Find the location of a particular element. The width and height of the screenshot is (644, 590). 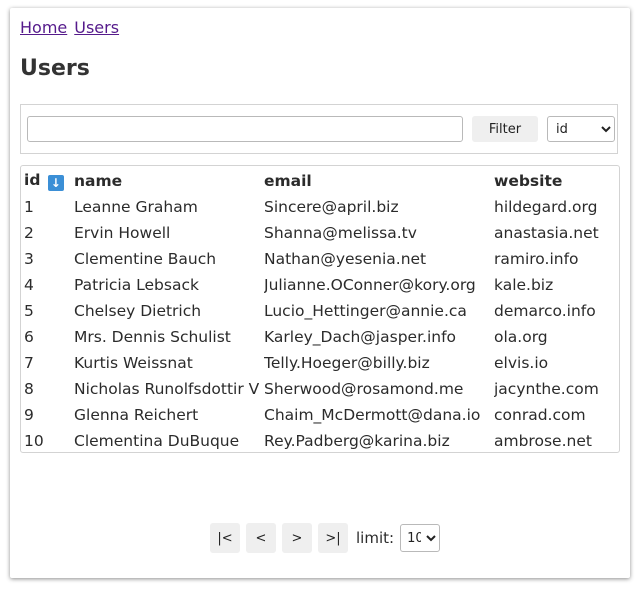

cell-id: 9 is located at coordinates (29, 415).